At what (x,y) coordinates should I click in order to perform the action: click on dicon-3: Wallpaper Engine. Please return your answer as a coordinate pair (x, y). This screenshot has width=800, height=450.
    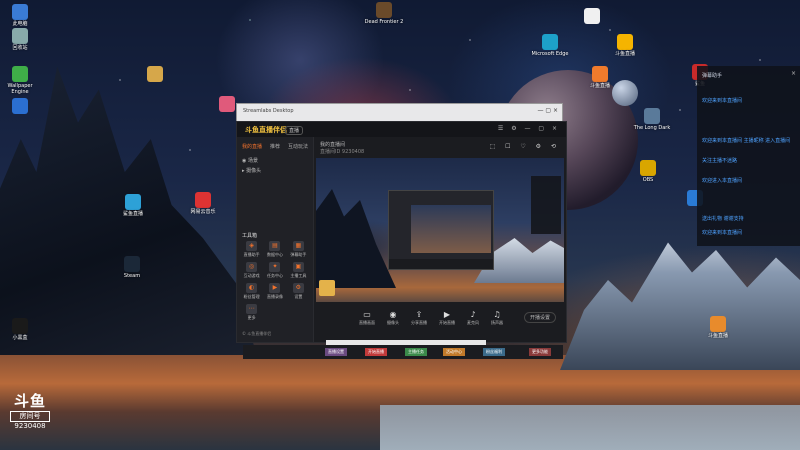
    Looking at the image, I should click on (20, 80).